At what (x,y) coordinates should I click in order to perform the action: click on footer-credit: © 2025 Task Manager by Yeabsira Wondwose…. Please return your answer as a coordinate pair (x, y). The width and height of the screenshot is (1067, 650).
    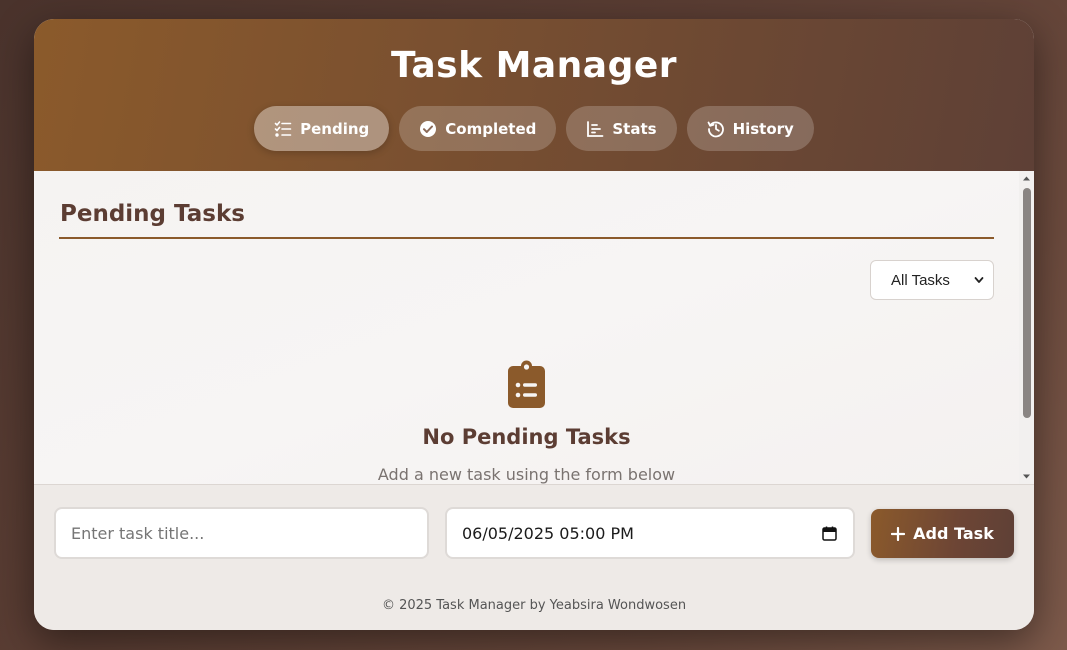
    Looking at the image, I should click on (534, 605).